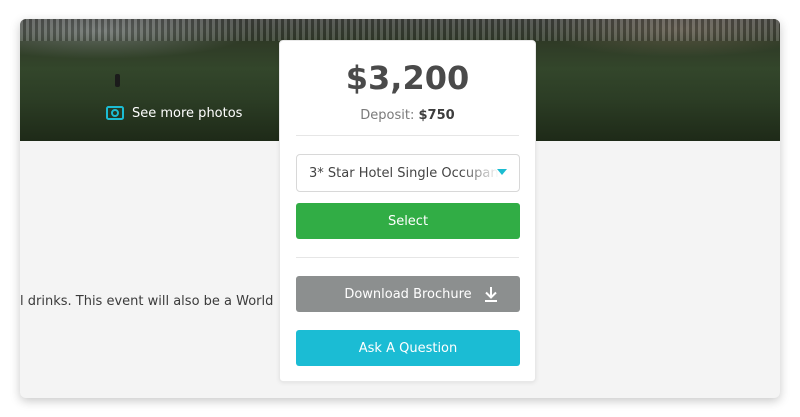 The height and width of the screenshot is (417, 800). I want to click on see-more-photos-link: See more photos, so click(174, 113).